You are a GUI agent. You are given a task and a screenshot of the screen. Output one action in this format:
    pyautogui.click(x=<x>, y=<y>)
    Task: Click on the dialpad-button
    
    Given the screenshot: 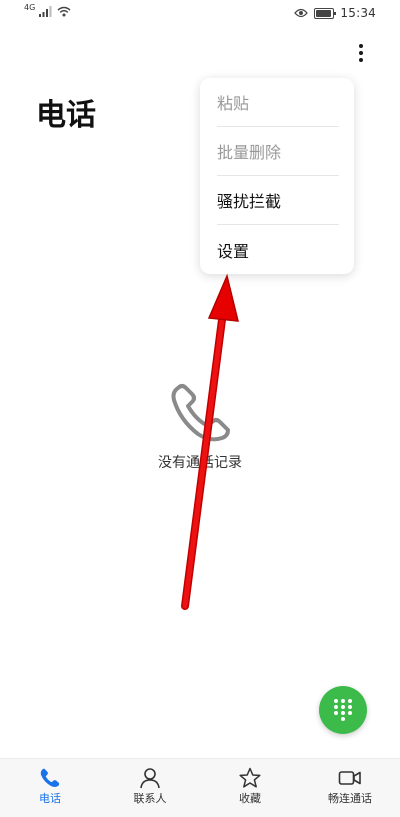 What is the action you would take?
    pyautogui.click(x=343, y=710)
    